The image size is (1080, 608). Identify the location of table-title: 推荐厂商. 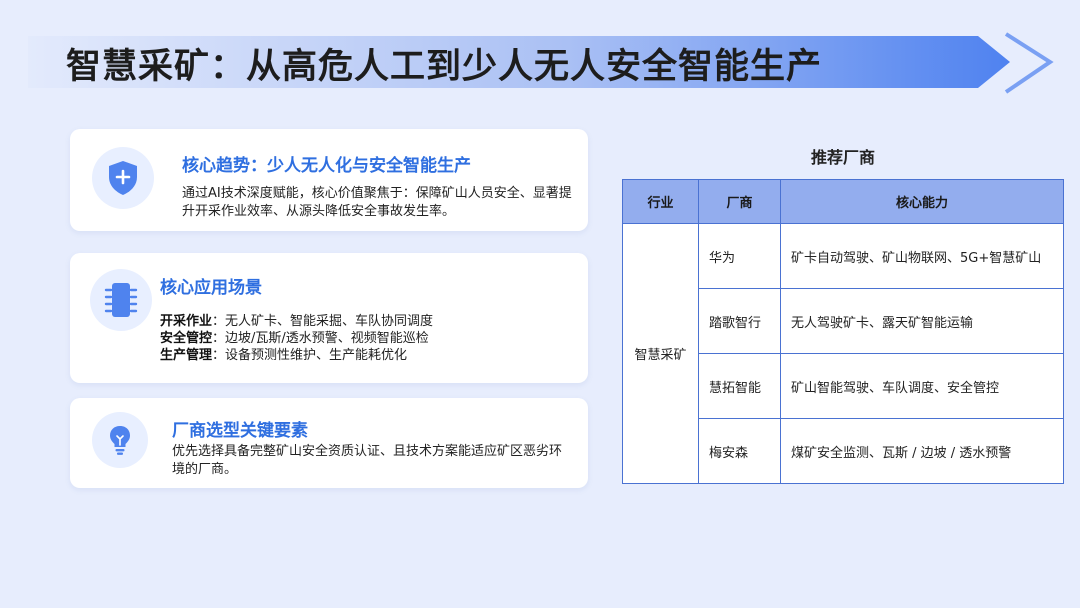
(842, 157).